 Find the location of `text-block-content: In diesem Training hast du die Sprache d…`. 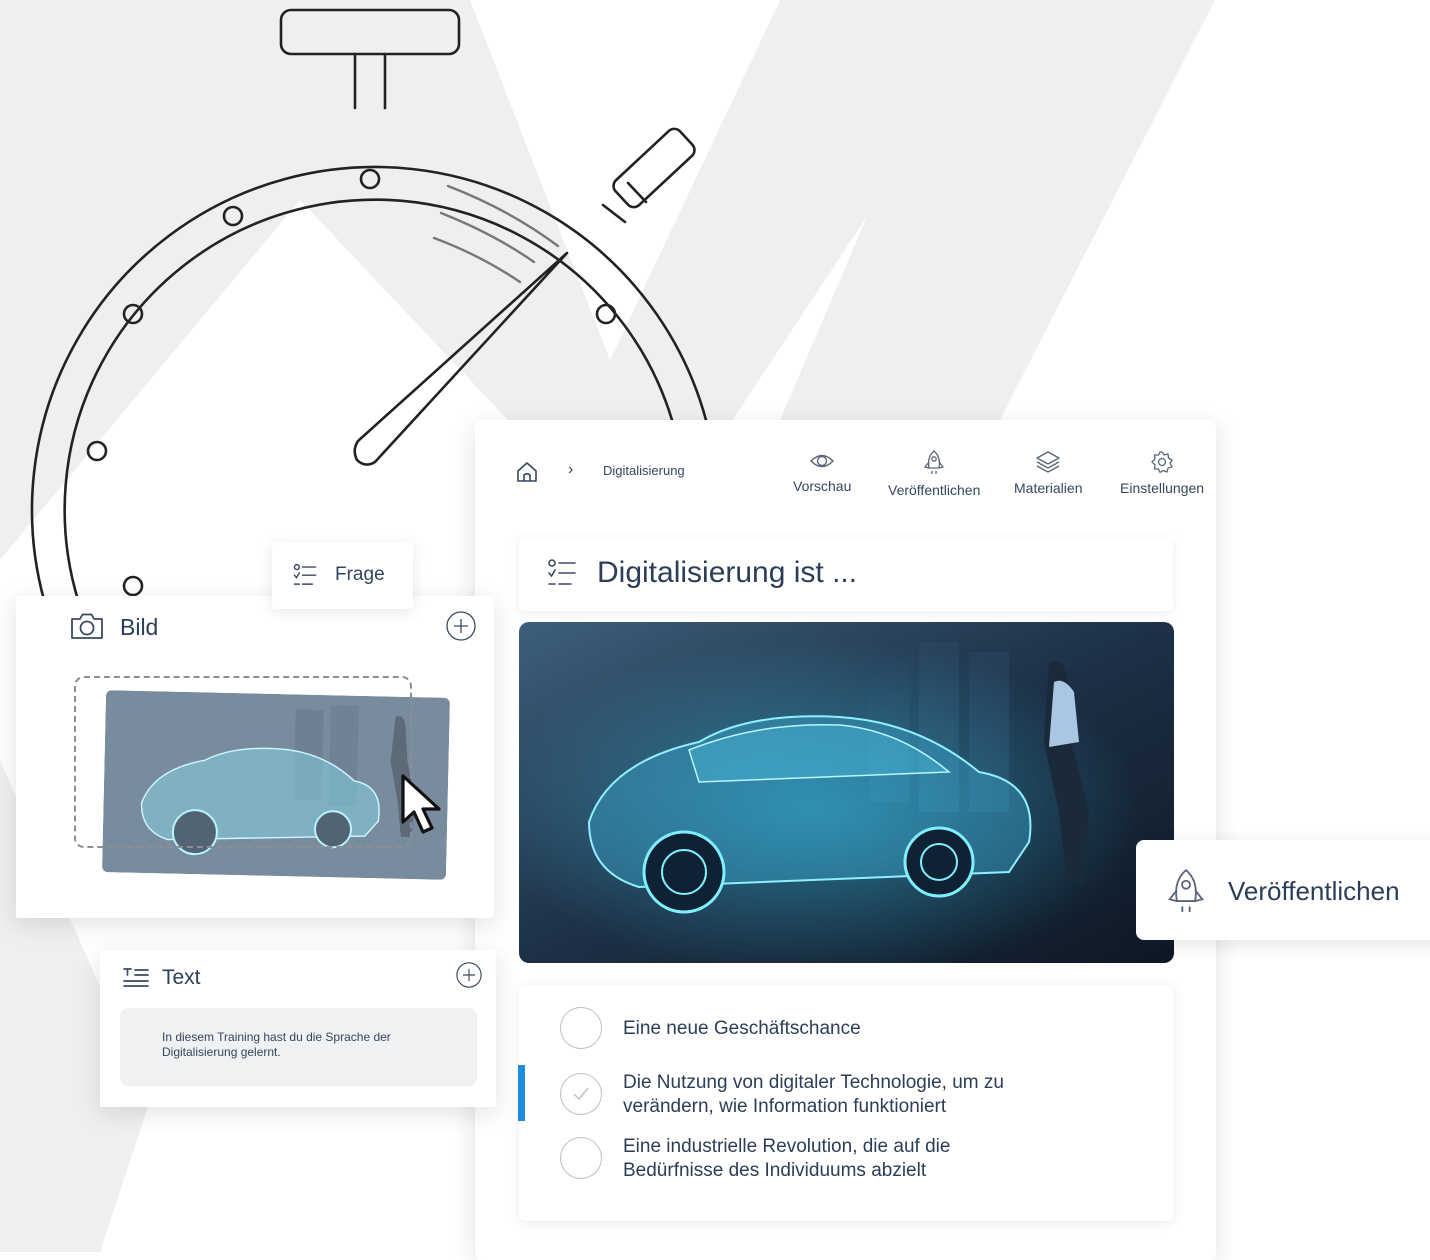

text-block-content: In diesem Training hast du die Sprache d… is located at coordinates (276, 1044).